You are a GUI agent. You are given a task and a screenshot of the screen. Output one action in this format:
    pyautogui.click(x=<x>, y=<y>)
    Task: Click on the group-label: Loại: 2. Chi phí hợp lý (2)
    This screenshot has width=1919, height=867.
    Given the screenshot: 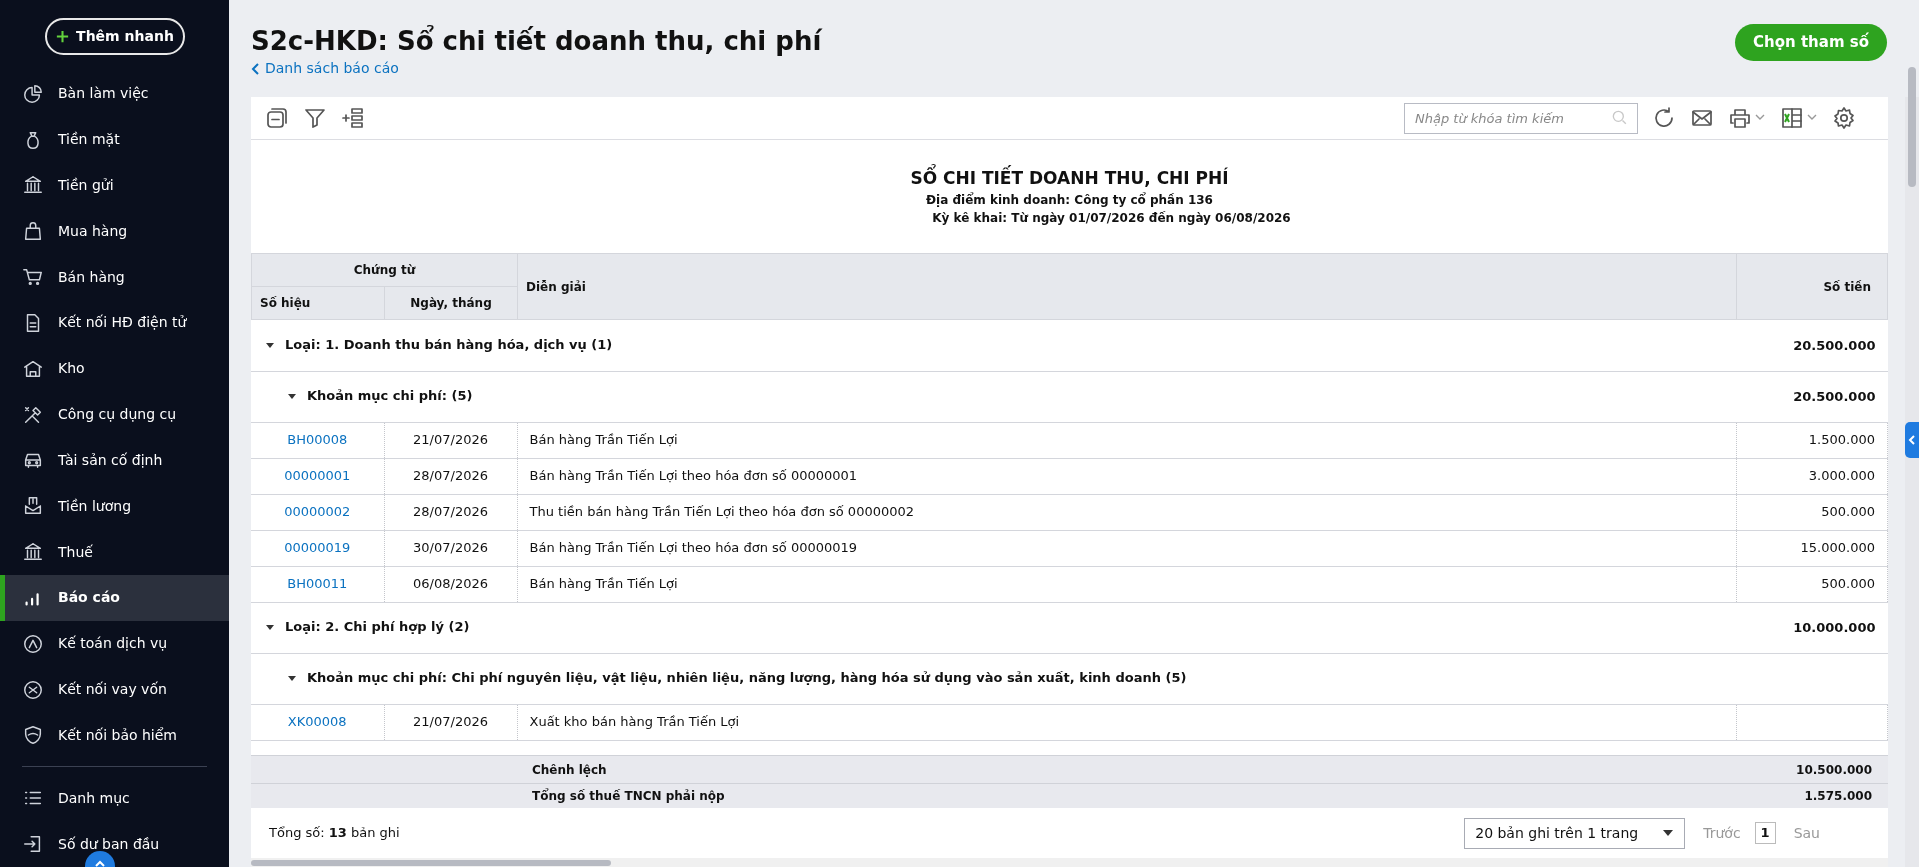 What is the action you would take?
    pyautogui.click(x=377, y=627)
    